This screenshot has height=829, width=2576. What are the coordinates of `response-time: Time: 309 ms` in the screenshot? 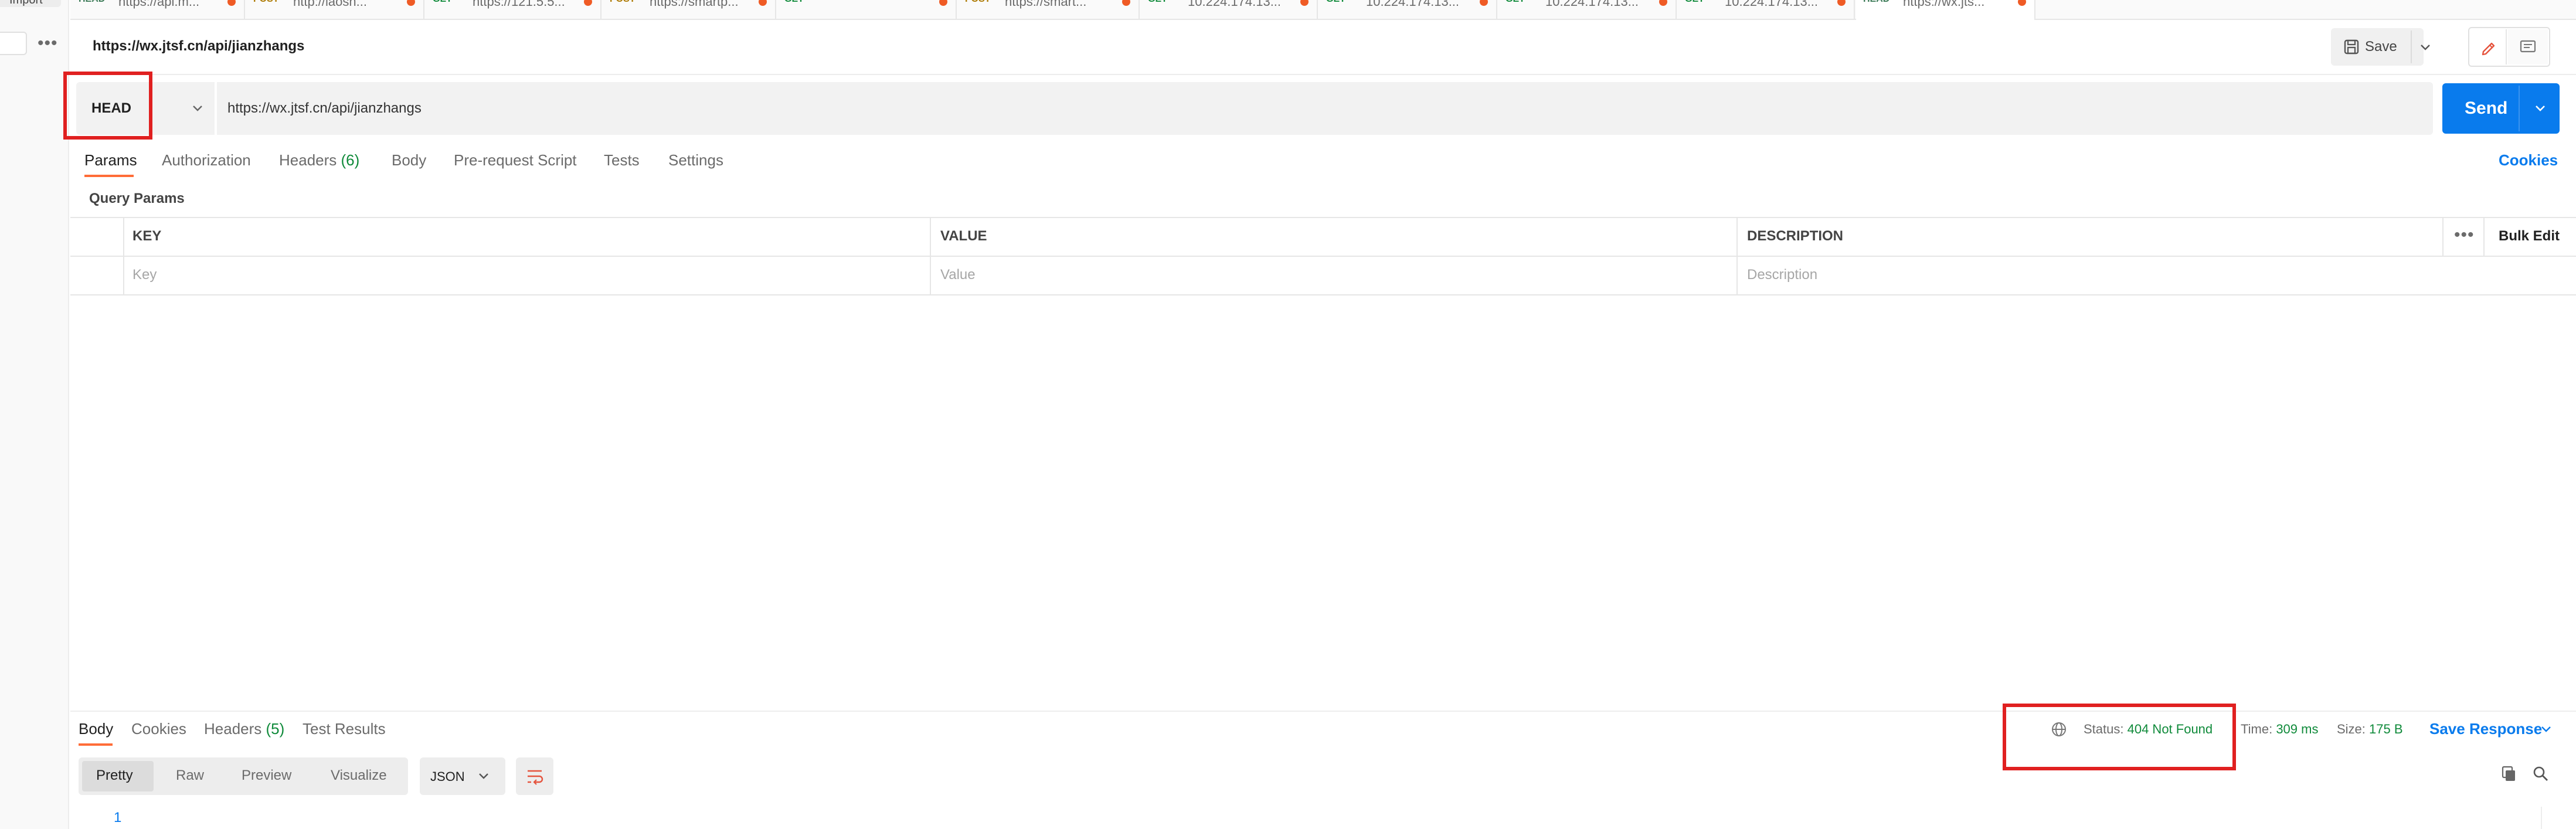 It's located at (2279, 729).